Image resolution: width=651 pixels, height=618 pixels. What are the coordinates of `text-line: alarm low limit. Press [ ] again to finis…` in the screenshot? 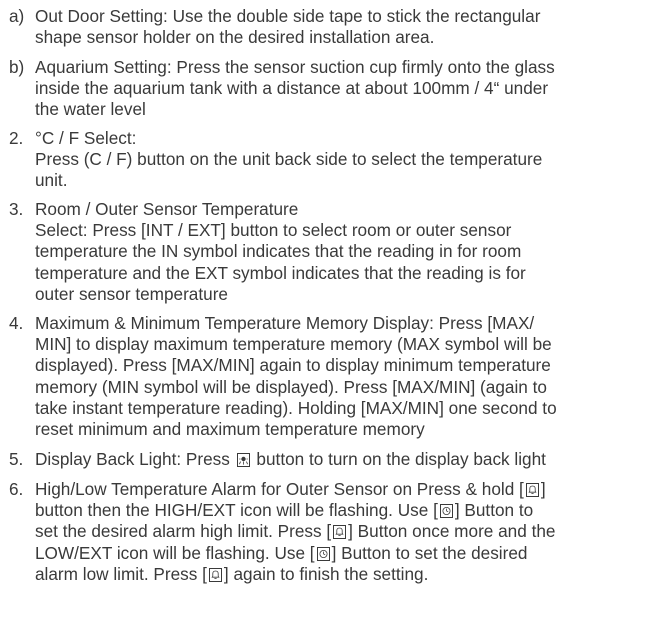 It's located at (340, 574).